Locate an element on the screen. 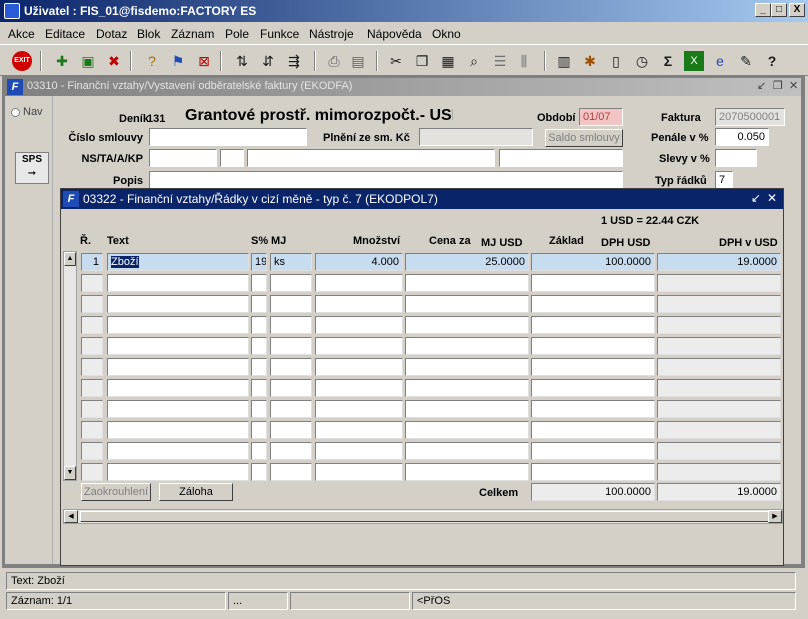 This screenshot has height=619, width=808. slevy-field is located at coordinates (736, 158).